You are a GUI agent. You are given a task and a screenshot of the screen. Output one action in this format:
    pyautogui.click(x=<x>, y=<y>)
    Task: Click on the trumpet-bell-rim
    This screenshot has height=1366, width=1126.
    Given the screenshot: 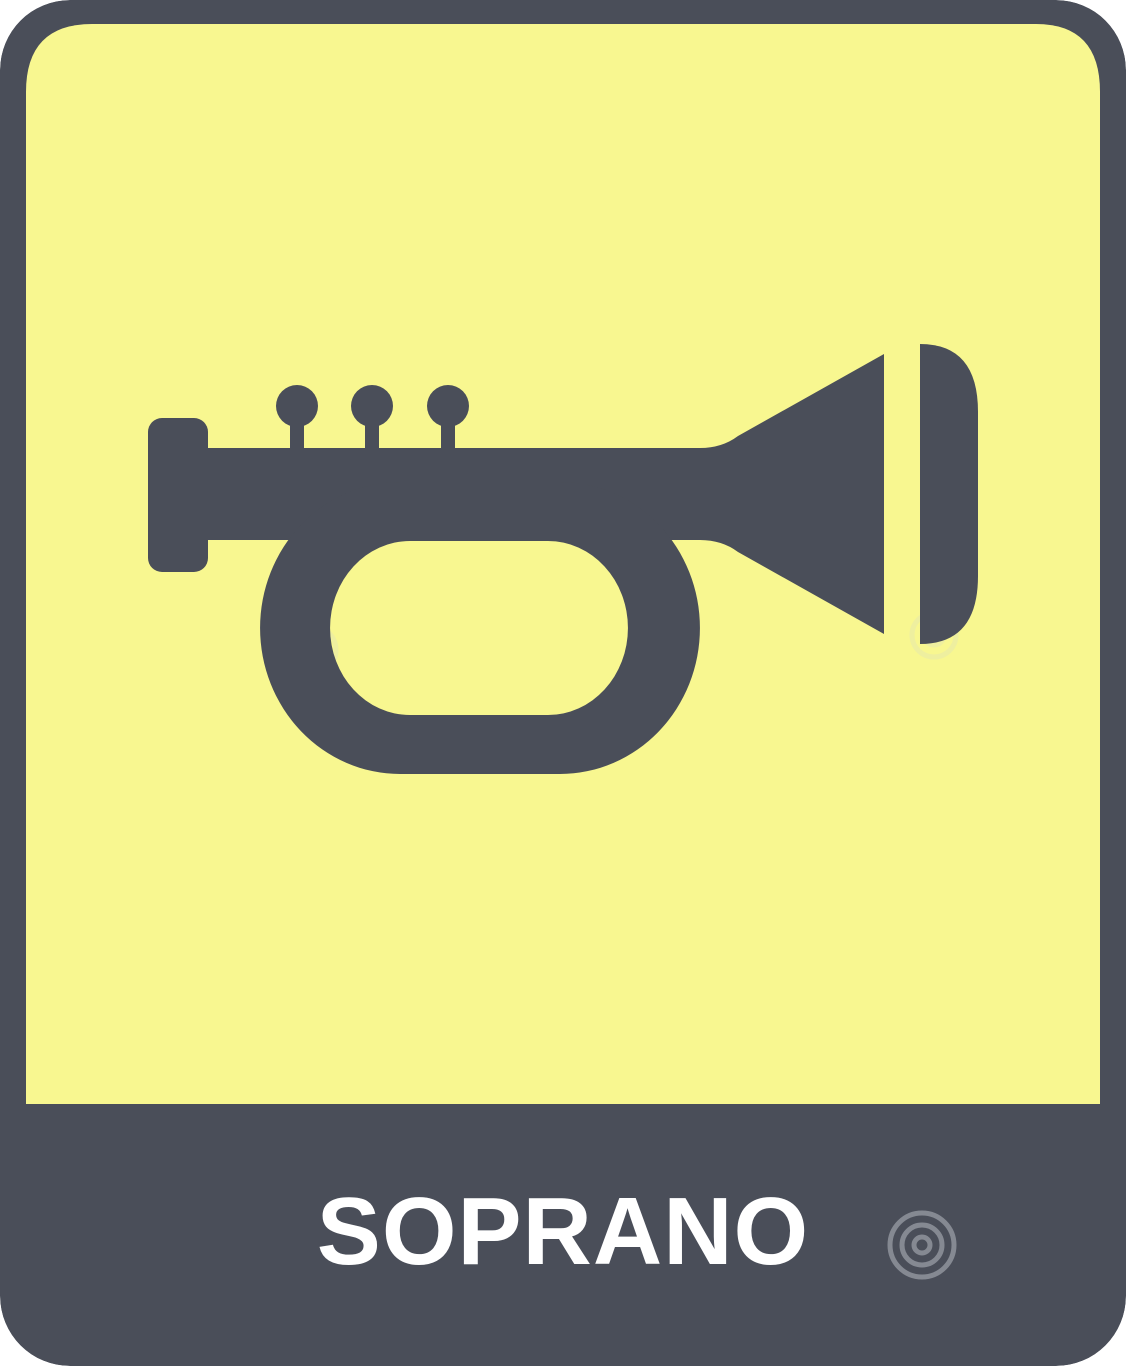 What is the action you would take?
    pyautogui.click(x=949, y=494)
    